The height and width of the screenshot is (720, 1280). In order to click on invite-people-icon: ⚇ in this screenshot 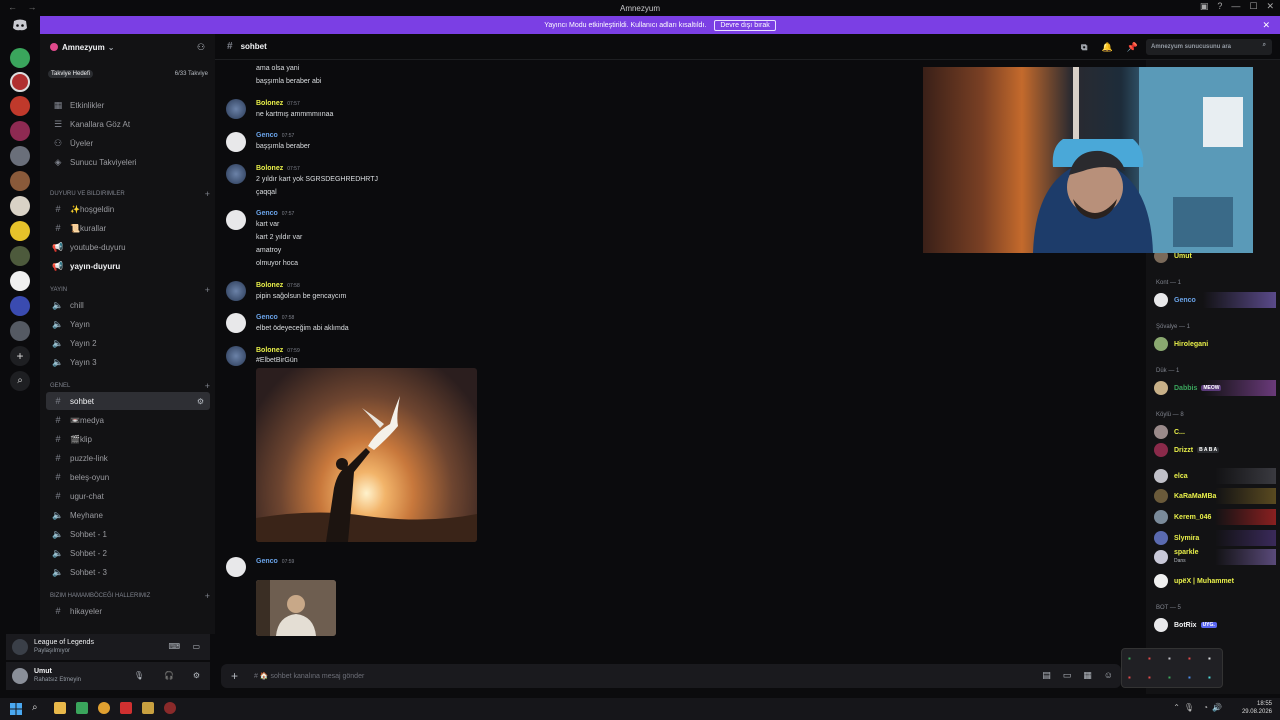, I will do `click(202, 47)`.